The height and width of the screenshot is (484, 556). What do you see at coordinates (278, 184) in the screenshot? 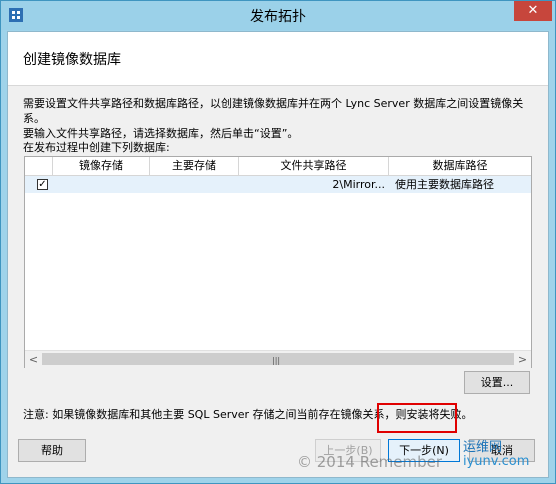
I see `table-row: ✓ 2\Mirror... 使用主要数据库路径` at bounding box center [278, 184].